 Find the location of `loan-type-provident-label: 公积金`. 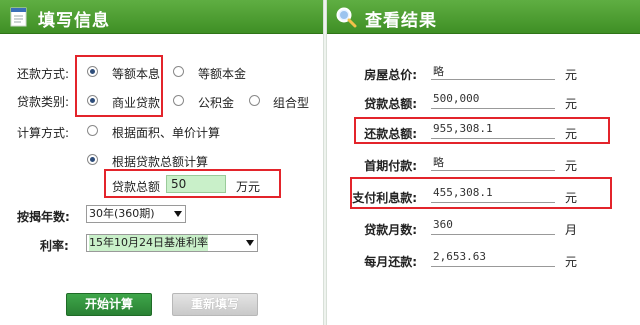

loan-type-provident-label: 公积金 is located at coordinates (216, 102).